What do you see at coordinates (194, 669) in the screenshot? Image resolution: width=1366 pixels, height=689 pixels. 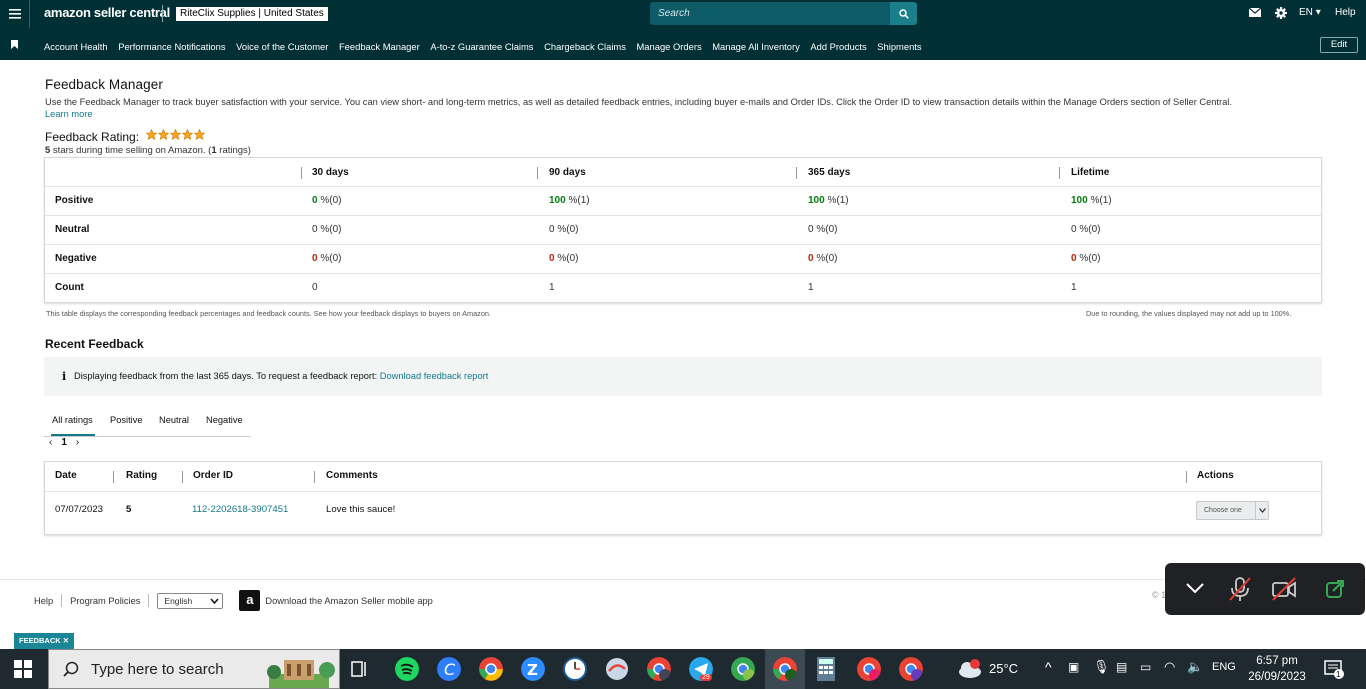 I see `taskbar-search: Type here to search` at bounding box center [194, 669].